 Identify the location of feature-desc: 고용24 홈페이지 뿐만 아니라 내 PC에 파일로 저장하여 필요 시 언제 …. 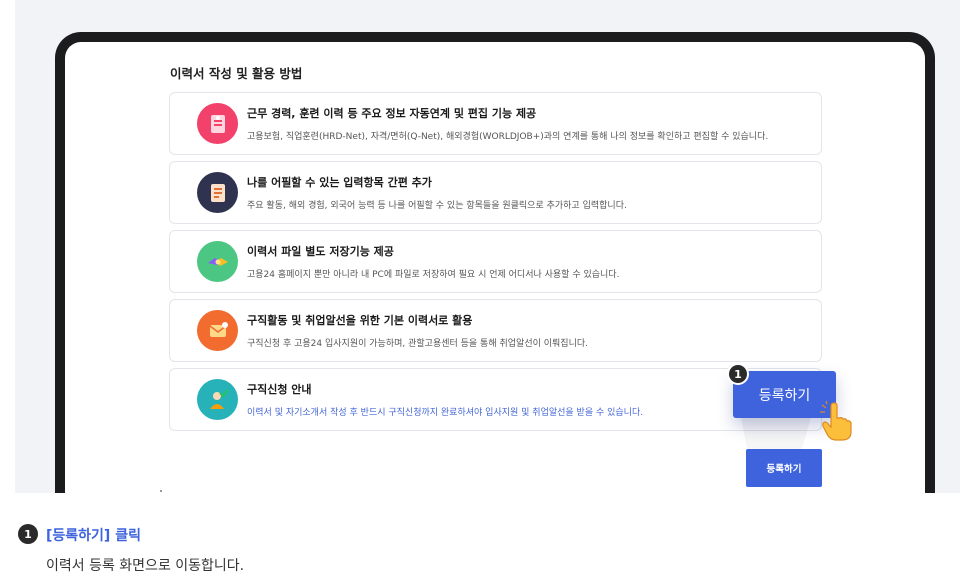
(433, 275).